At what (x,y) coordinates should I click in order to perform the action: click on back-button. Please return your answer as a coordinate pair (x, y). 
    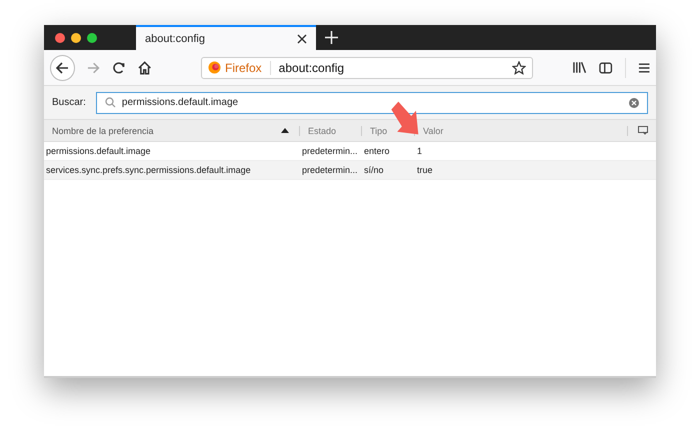
    Looking at the image, I should click on (62, 67).